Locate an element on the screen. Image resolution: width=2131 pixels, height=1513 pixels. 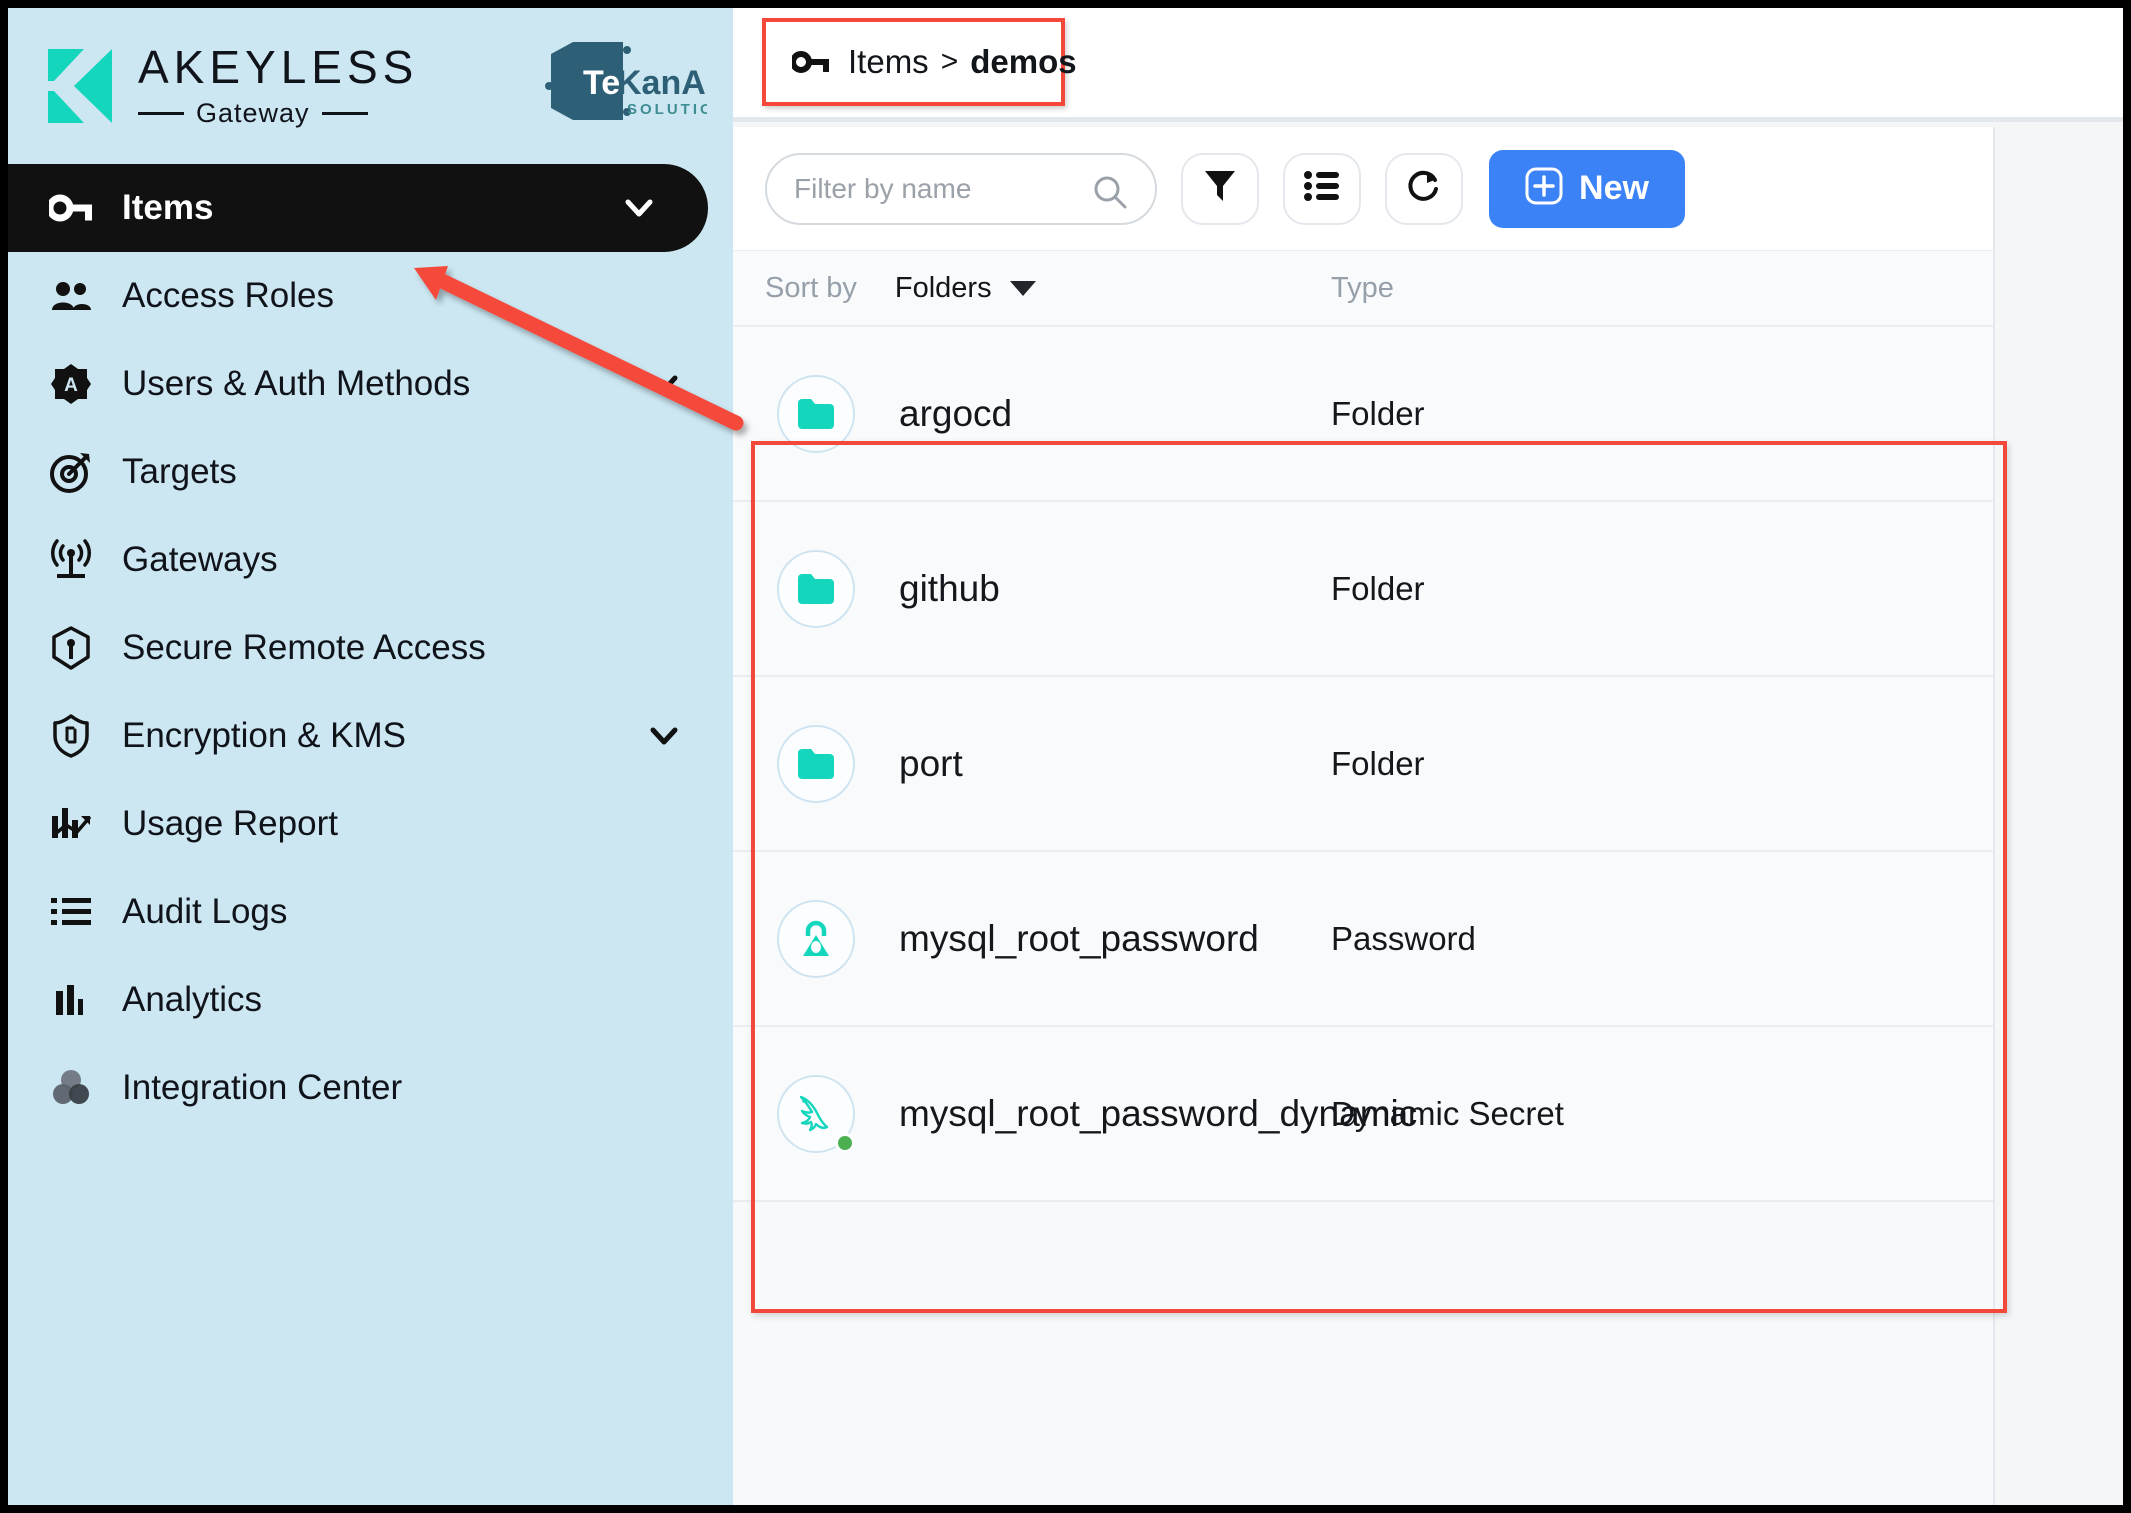
sidebar-item-label: Audit Logs is located at coordinates (205, 911).